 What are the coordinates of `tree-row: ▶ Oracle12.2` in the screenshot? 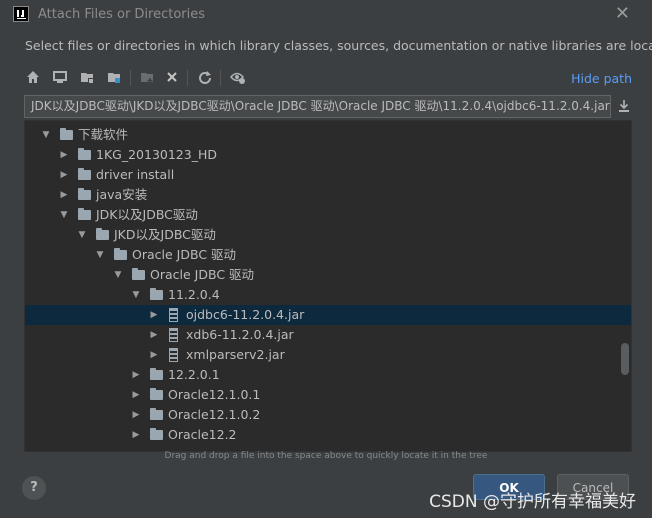 It's located at (328, 435).